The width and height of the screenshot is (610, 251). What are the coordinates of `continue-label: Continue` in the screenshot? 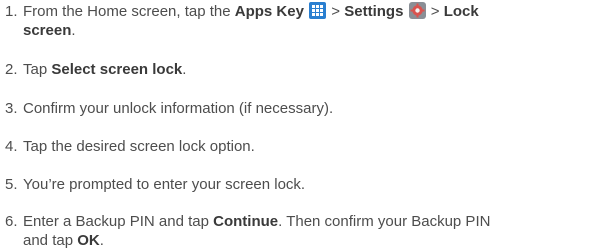 It's located at (246, 221).